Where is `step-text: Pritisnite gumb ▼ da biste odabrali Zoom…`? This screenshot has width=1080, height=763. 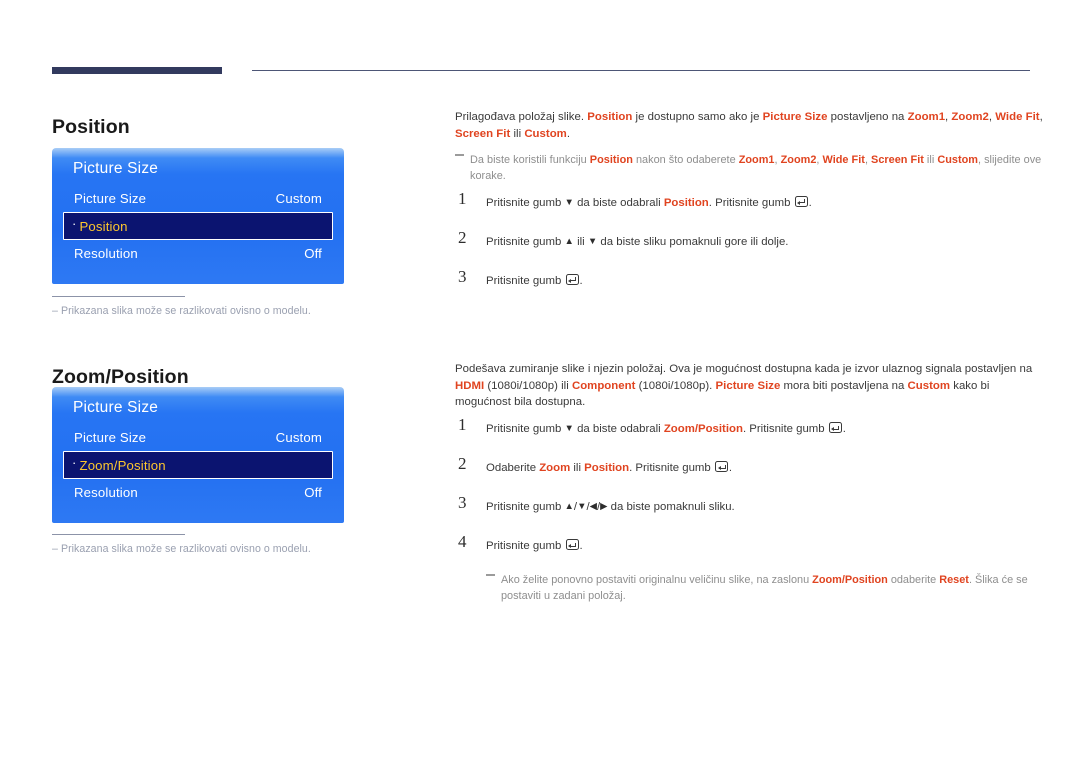 step-text: Pritisnite gumb ▼ da biste odabrali Zoom… is located at coordinates (666, 429).